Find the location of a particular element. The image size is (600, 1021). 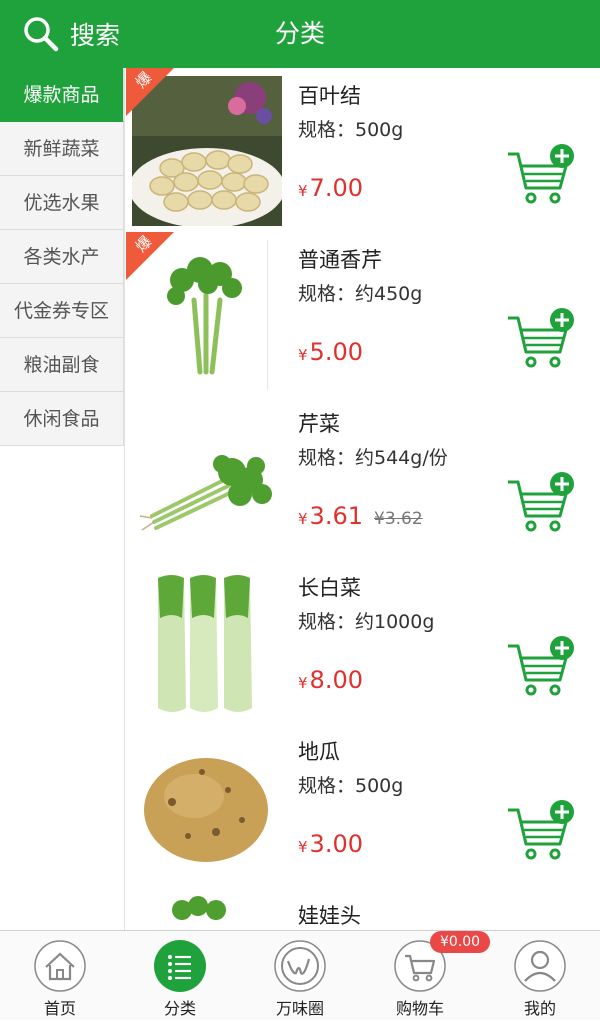

top-bar: 搜索 分类 is located at coordinates (300, 34).